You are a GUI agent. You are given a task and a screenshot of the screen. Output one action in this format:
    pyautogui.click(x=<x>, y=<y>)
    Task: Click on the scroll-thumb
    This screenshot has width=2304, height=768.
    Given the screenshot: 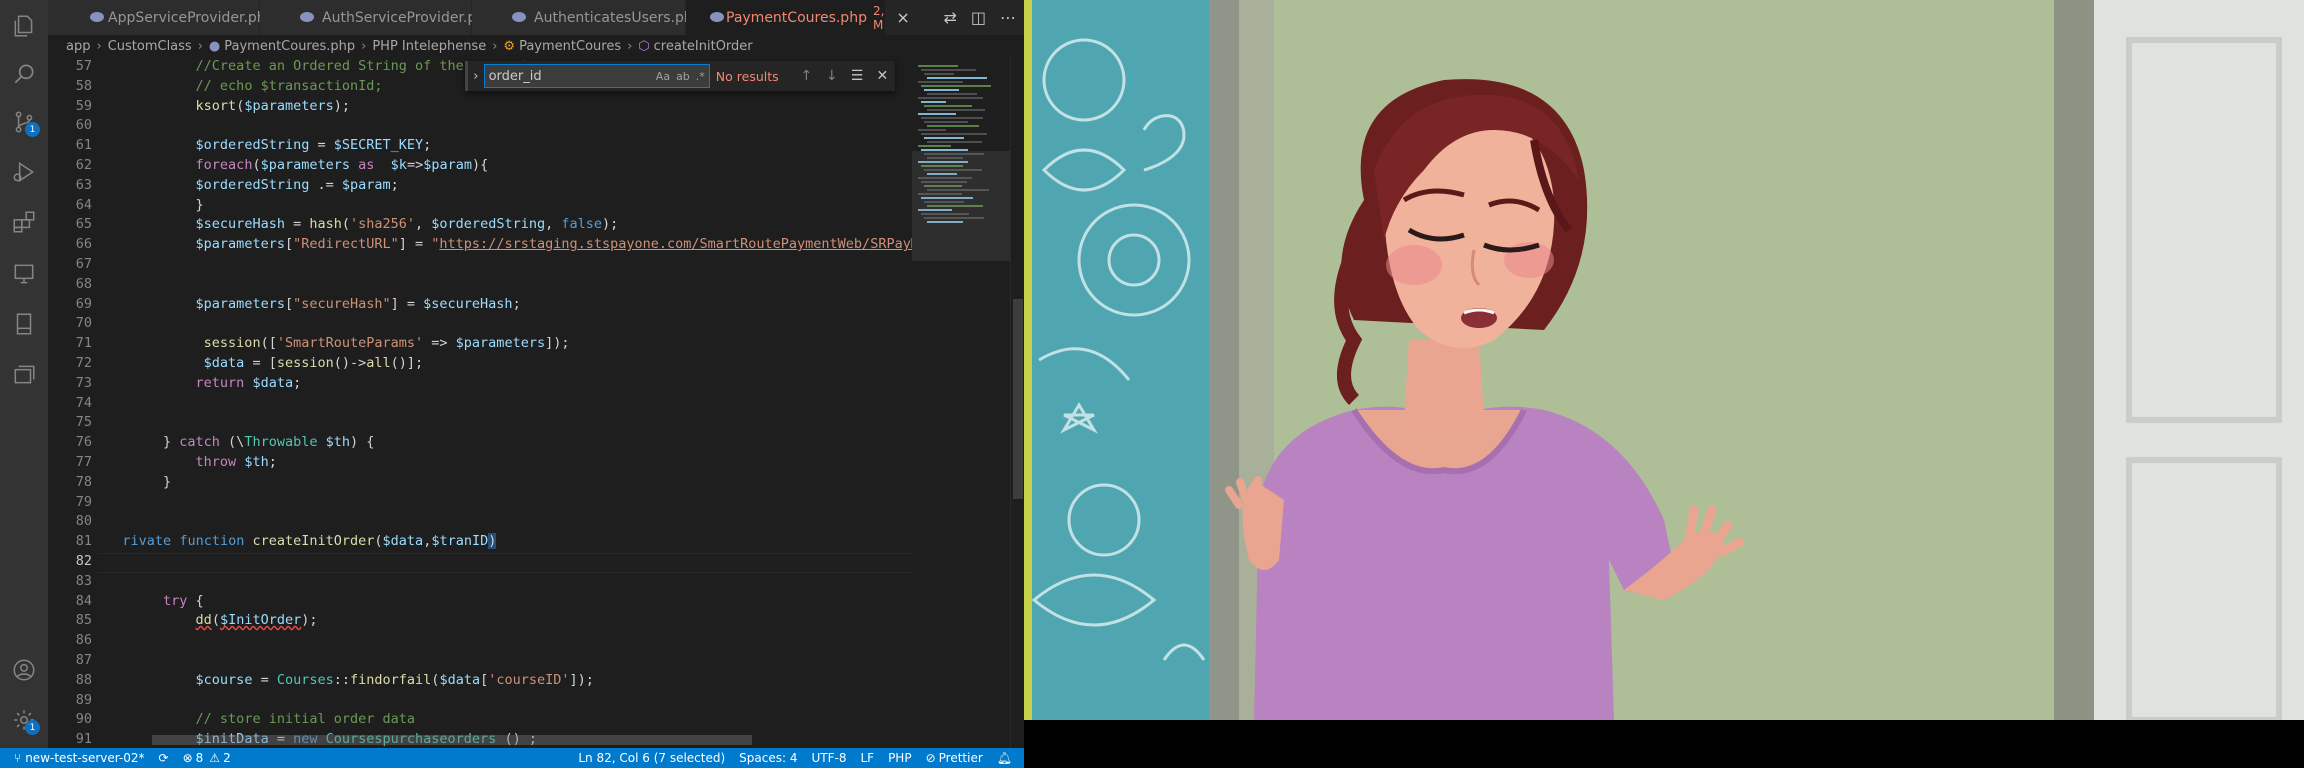 What is the action you would take?
    pyautogui.click(x=1018, y=399)
    